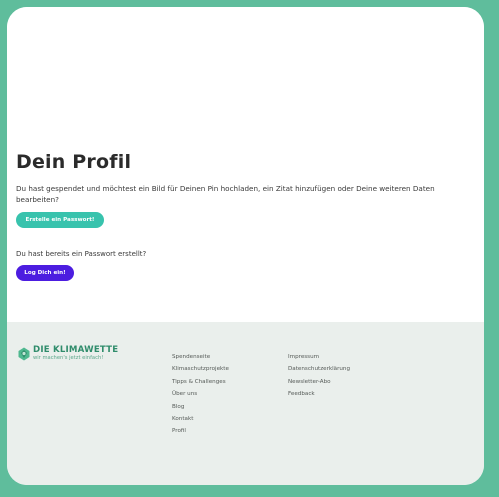 The height and width of the screenshot is (497, 499). Describe the element at coordinates (200, 357) in the screenshot. I see `footer-link-spendenseite: Spendenseite` at that location.